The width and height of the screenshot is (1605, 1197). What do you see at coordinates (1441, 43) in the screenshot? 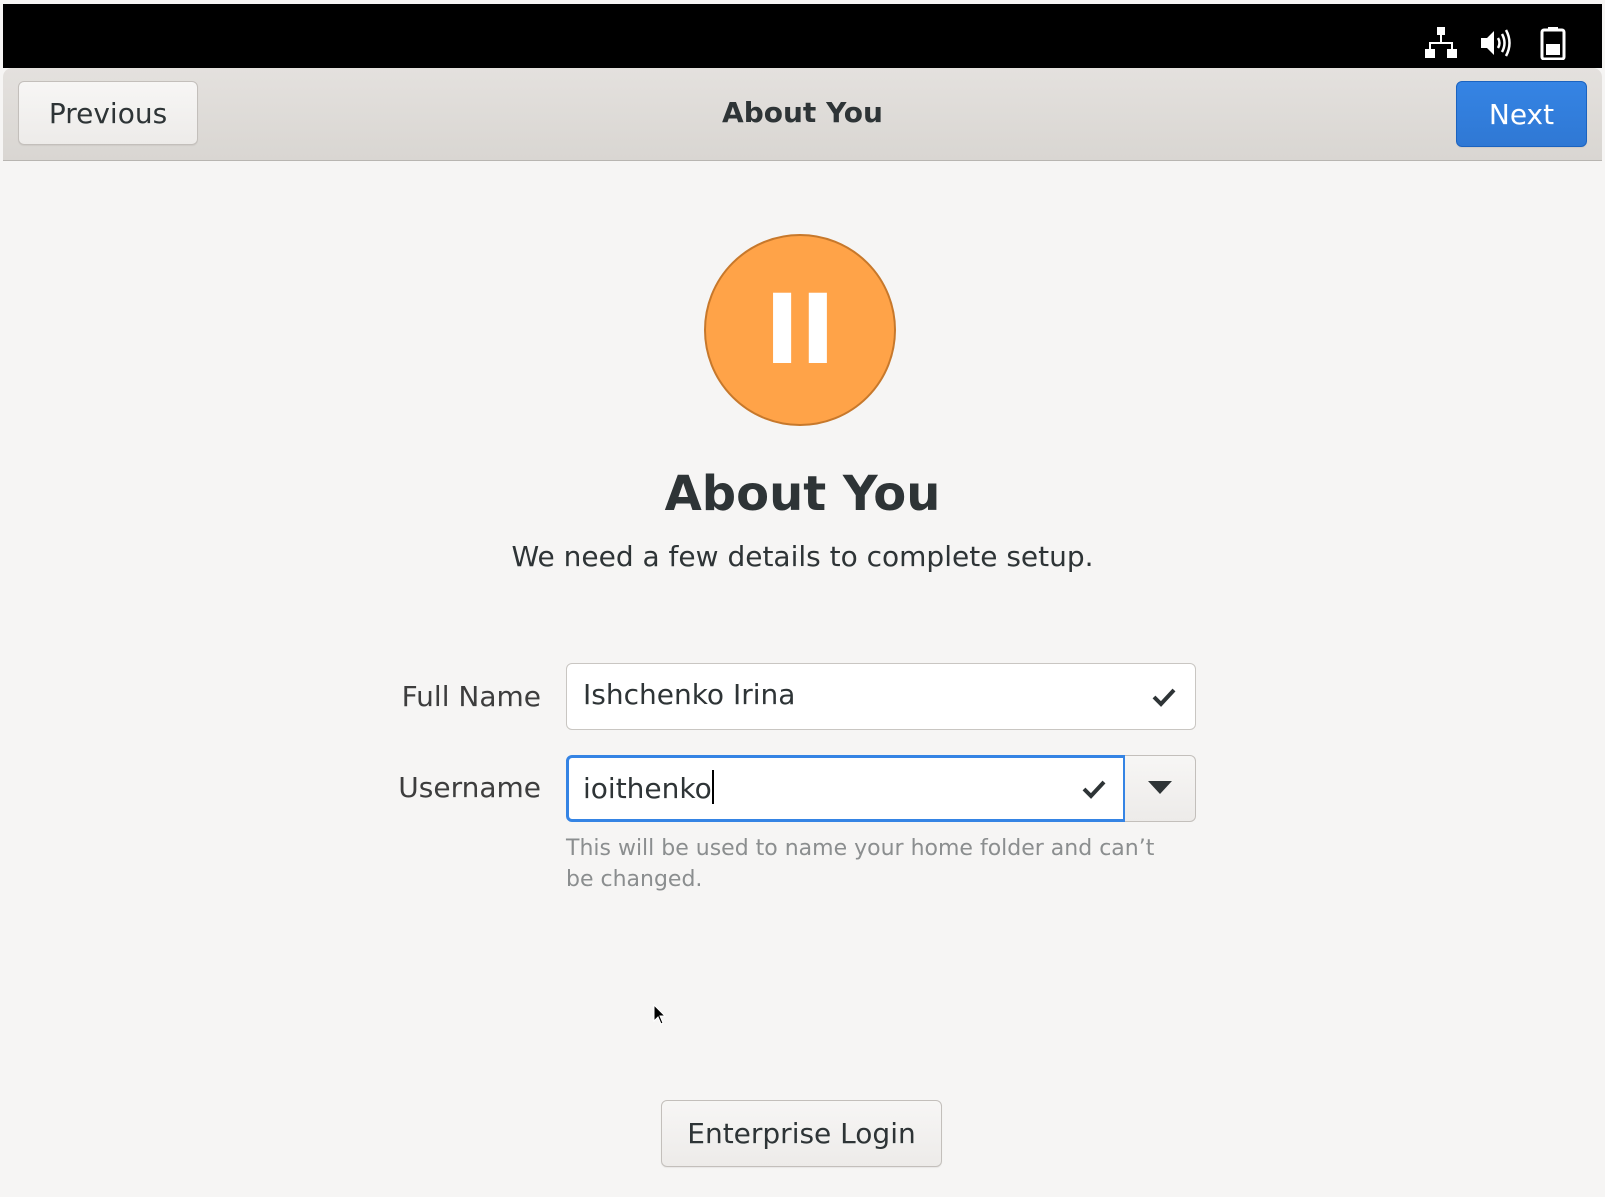
I see `network-icon` at bounding box center [1441, 43].